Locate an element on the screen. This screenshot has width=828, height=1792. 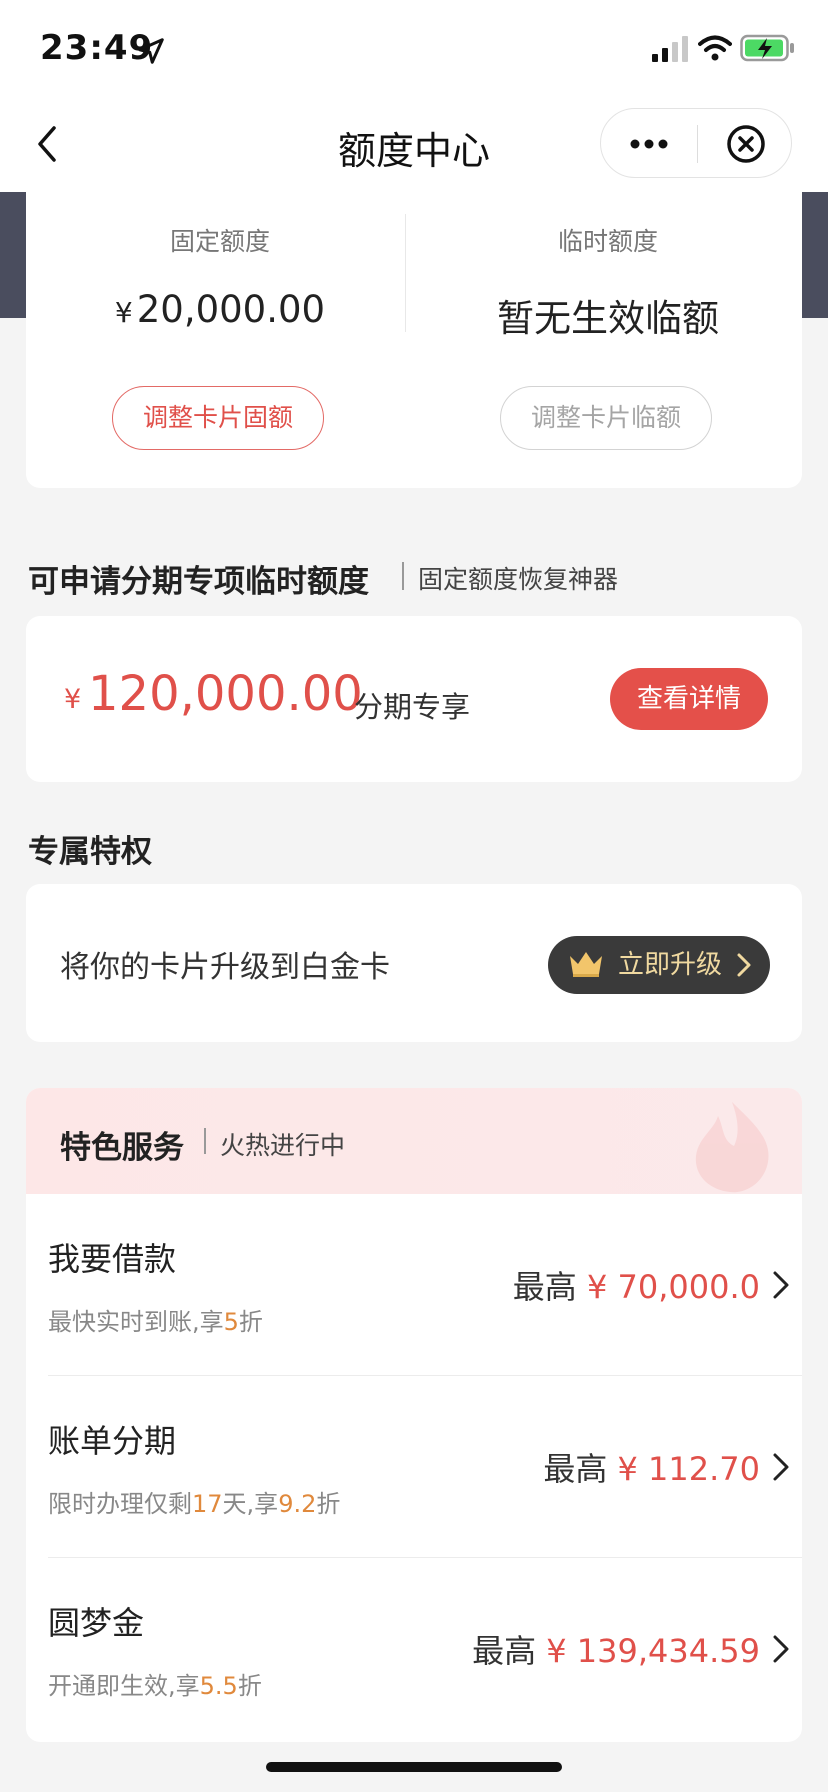
more-icon is located at coordinates (649, 144).